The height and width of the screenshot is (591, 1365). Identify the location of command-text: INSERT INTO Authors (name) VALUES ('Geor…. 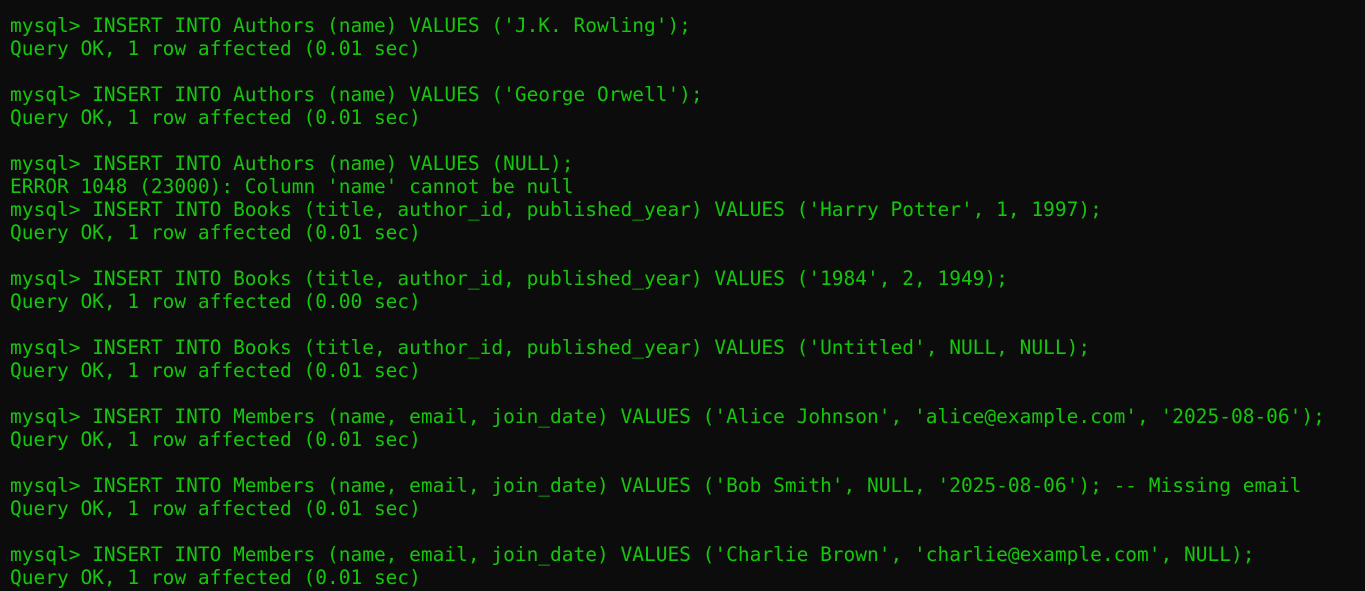
(397, 94).